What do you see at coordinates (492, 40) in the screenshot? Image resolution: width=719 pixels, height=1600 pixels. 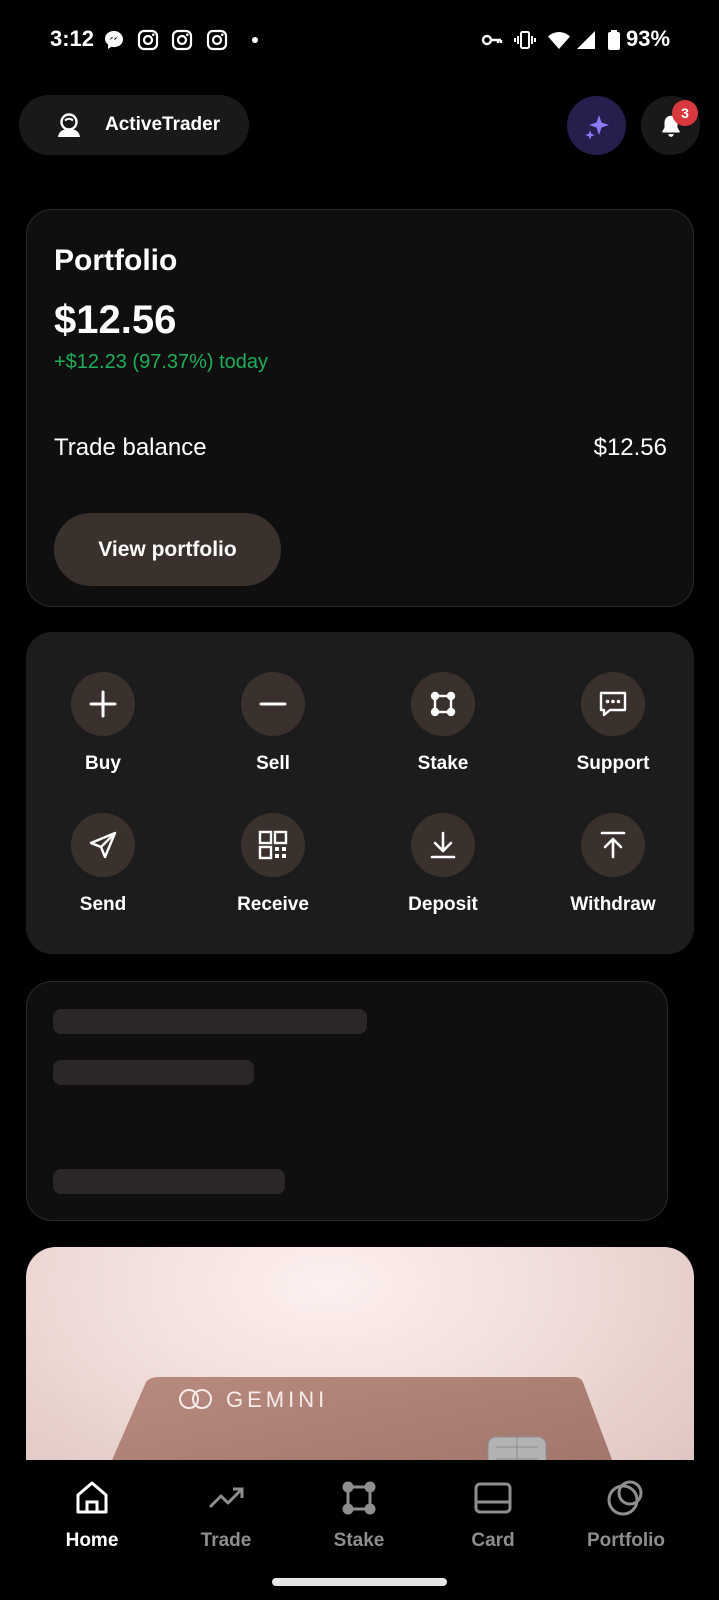 I see `key-icon` at bounding box center [492, 40].